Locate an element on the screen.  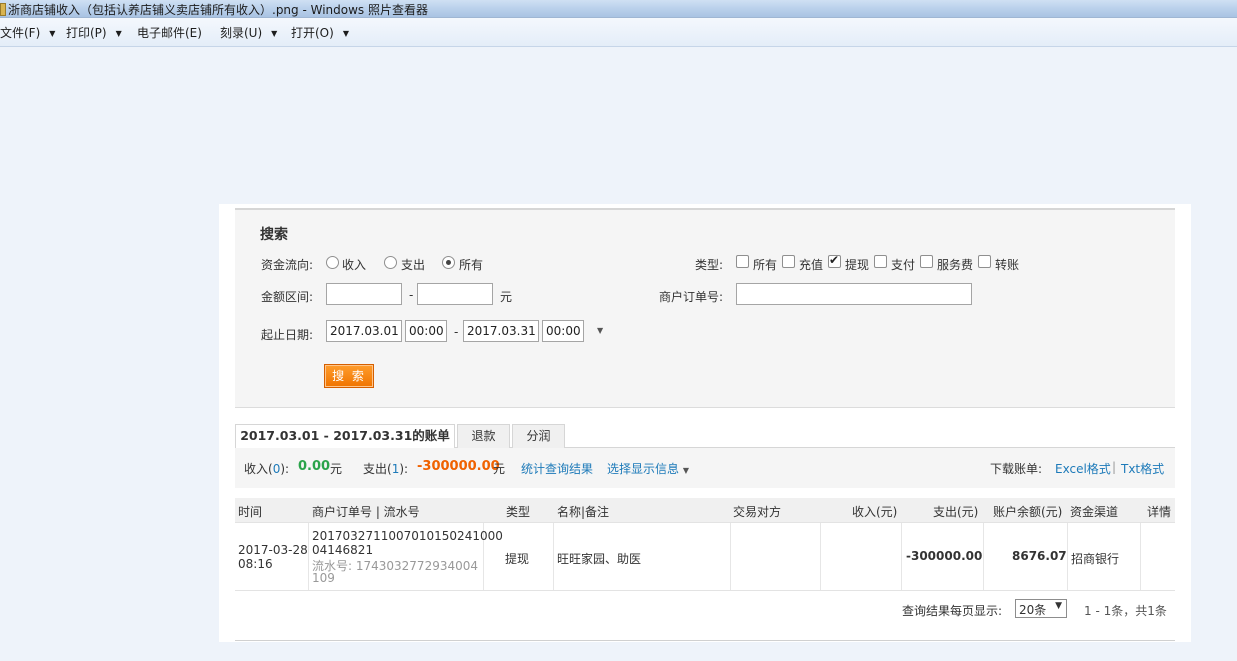
pager-info: 1 - 1条，共1条 is located at coordinates (1125, 611).